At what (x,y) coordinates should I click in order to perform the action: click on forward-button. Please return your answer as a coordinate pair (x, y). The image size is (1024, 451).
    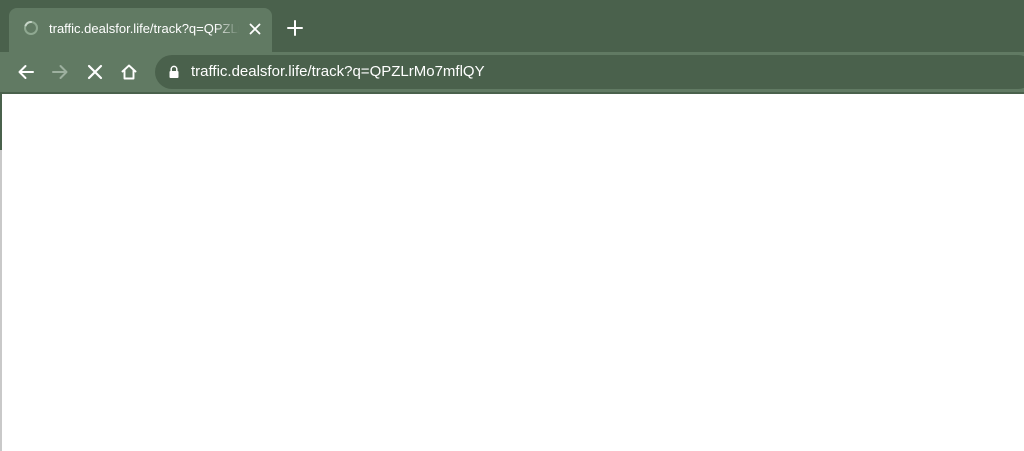
    Looking at the image, I should click on (60, 72).